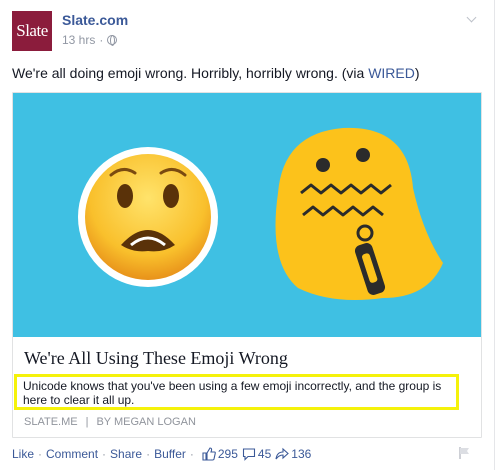 The image size is (495, 470). Describe the element at coordinates (95, 20) in the screenshot. I see `page-name-link: Slate.com` at that location.